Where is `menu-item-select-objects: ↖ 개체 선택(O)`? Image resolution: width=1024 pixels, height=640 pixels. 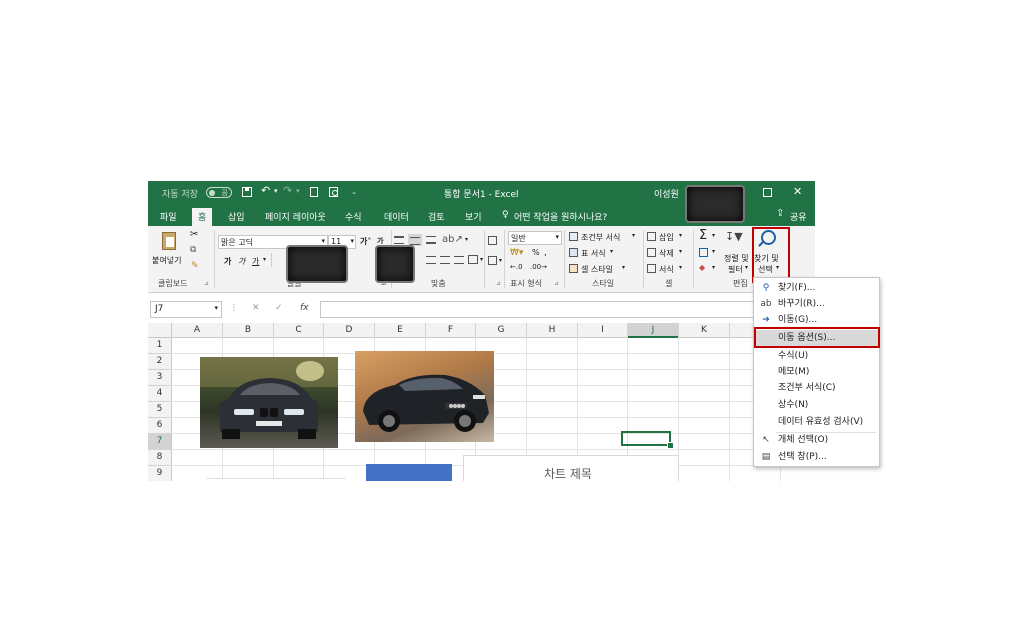 menu-item-select-objects: ↖ 개체 선택(O) is located at coordinates (816, 440).